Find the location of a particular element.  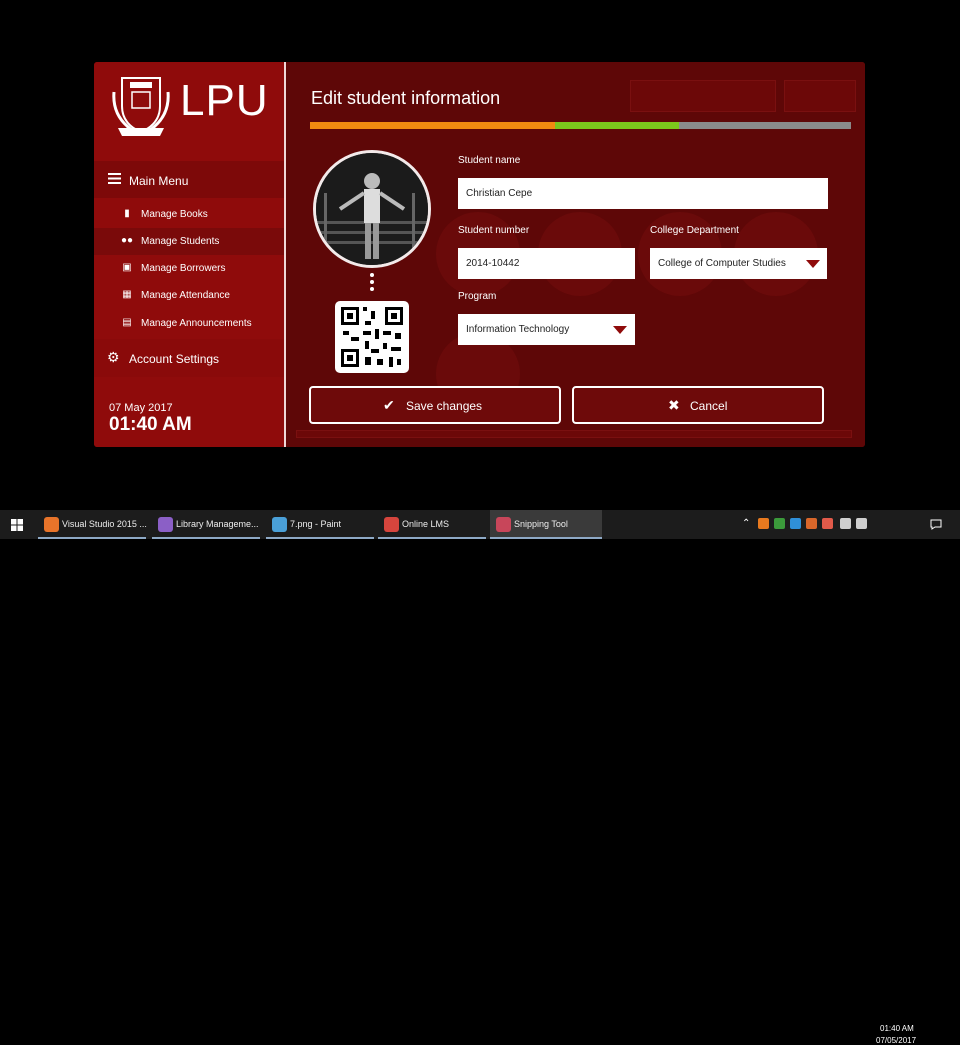

main-menu-header: Main Menu is located at coordinates (189, 179).